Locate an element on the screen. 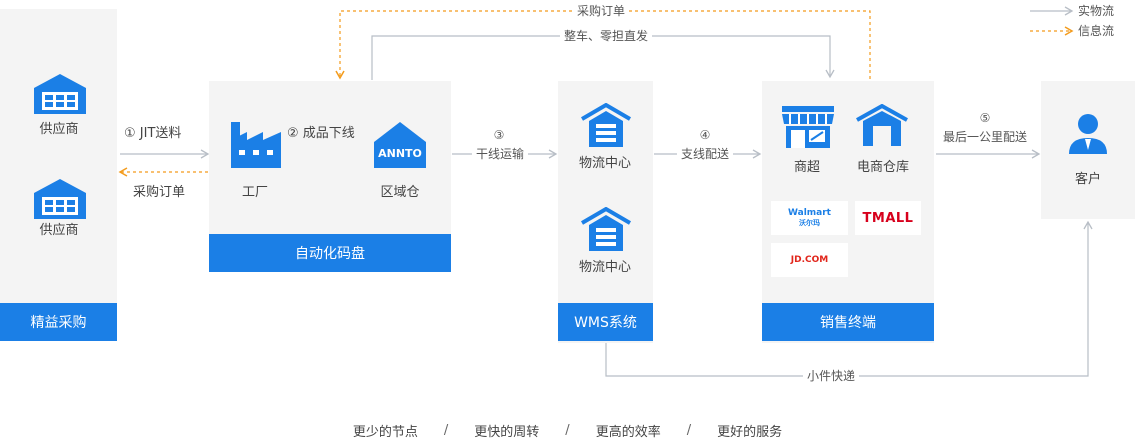 This screenshot has width=1135, height=440. tmall-logo: TMALL is located at coordinates (888, 218).